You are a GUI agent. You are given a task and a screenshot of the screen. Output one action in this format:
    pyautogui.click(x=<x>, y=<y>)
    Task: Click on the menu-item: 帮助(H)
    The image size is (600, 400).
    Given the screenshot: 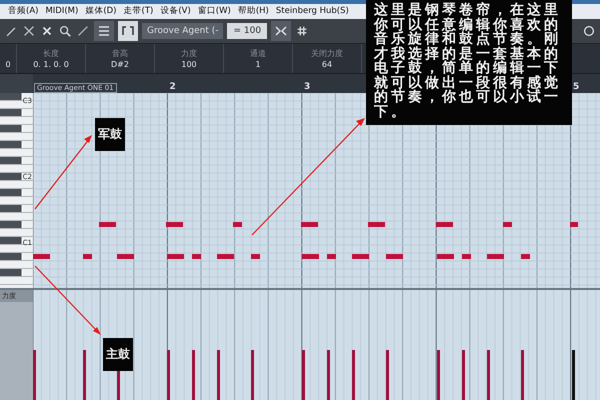 What is the action you would take?
    pyautogui.click(x=253, y=11)
    